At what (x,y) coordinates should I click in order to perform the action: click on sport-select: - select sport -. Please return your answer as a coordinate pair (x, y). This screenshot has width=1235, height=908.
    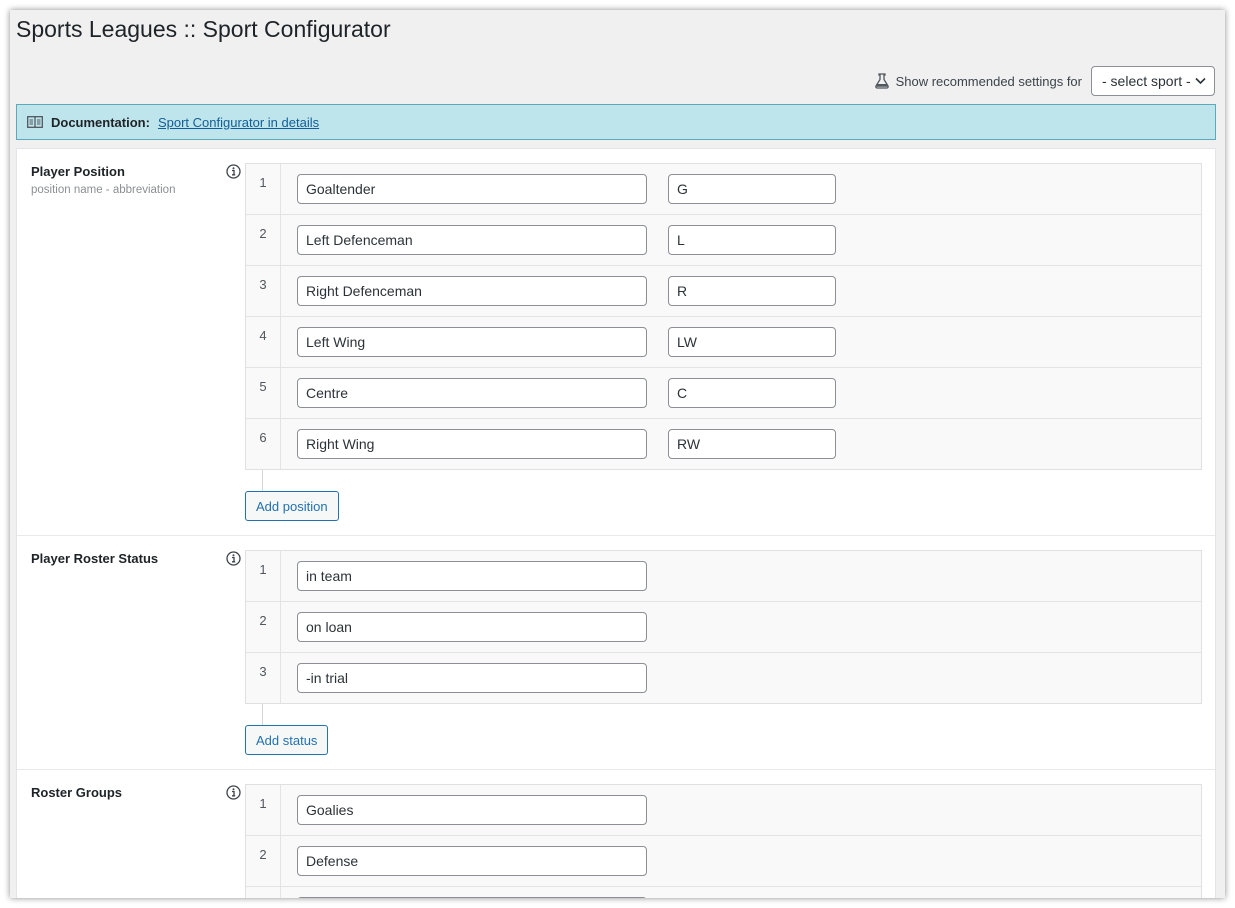
    Looking at the image, I should click on (1153, 81).